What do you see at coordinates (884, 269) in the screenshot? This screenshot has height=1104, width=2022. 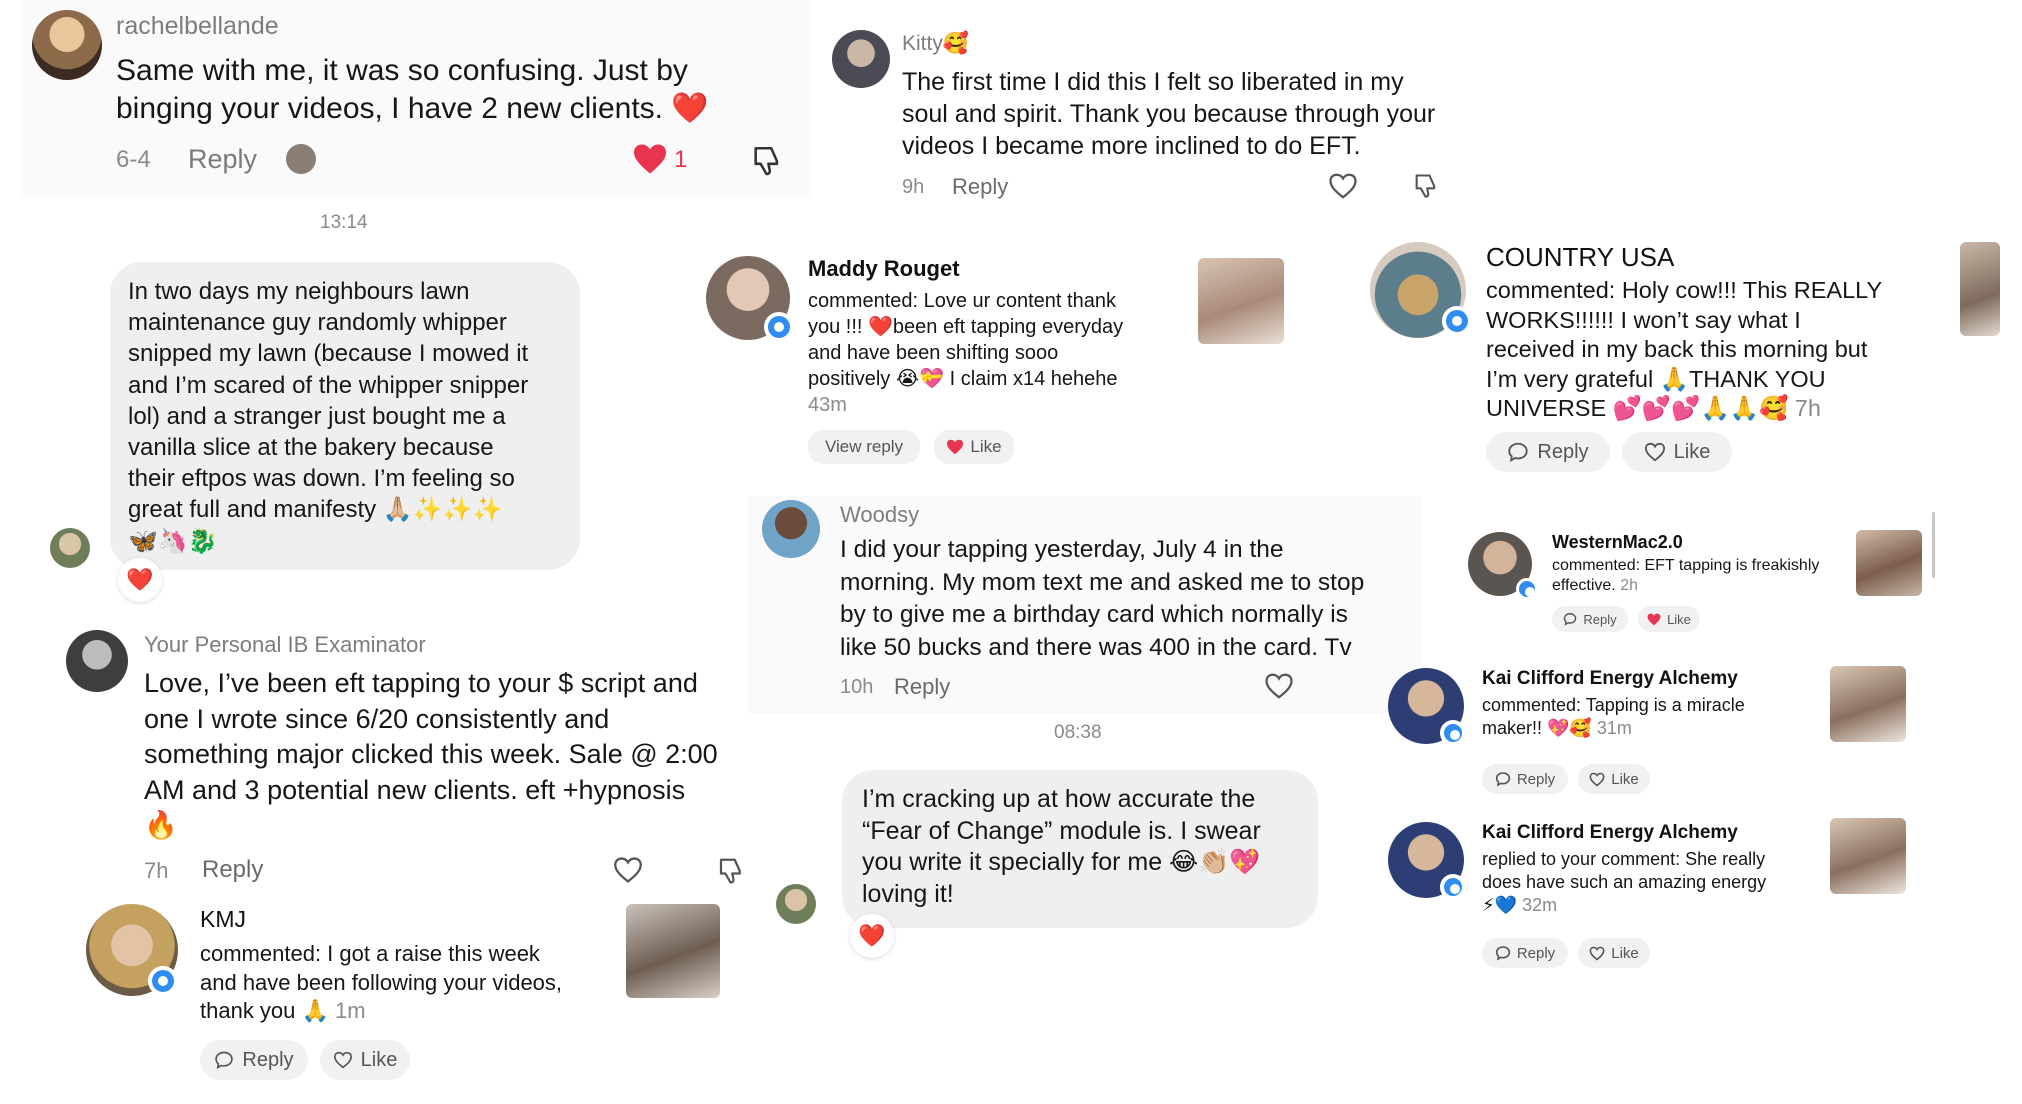 I see `username: Maddy Rouget` at bounding box center [884, 269].